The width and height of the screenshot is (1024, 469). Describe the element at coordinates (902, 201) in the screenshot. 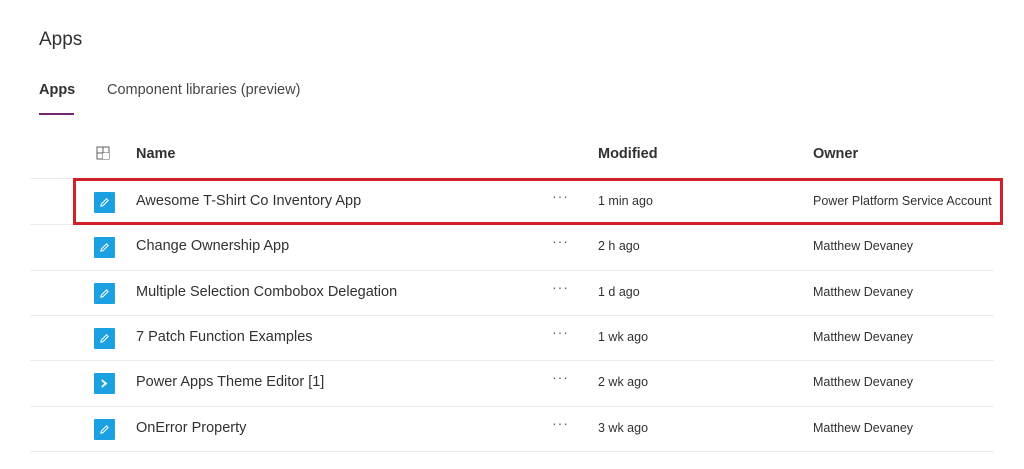

I see `owner-name: Power Platform Service Account` at that location.